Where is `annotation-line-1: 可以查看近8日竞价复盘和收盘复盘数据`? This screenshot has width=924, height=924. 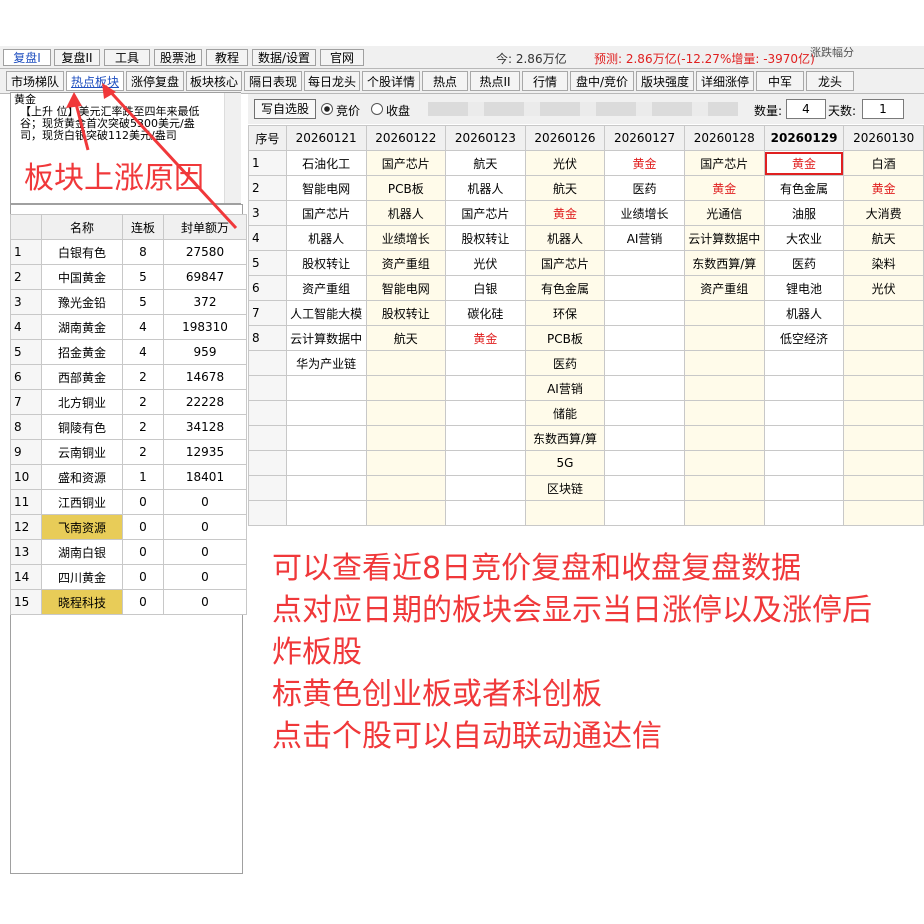
annotation-line-1: 可以查看近8日竞价复盘和收盘复盘数据 is located at coordinates (537, 568).